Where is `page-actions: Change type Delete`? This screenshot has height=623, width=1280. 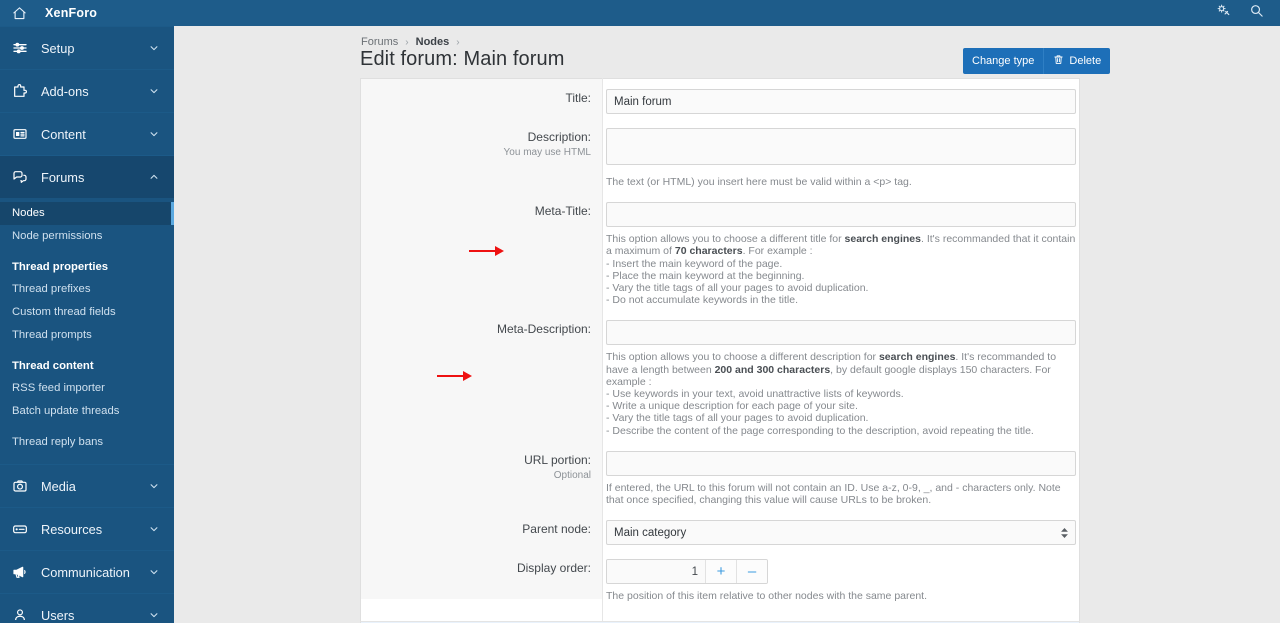 page-actions: Change type Delete is located at coordinates (1037, 61).